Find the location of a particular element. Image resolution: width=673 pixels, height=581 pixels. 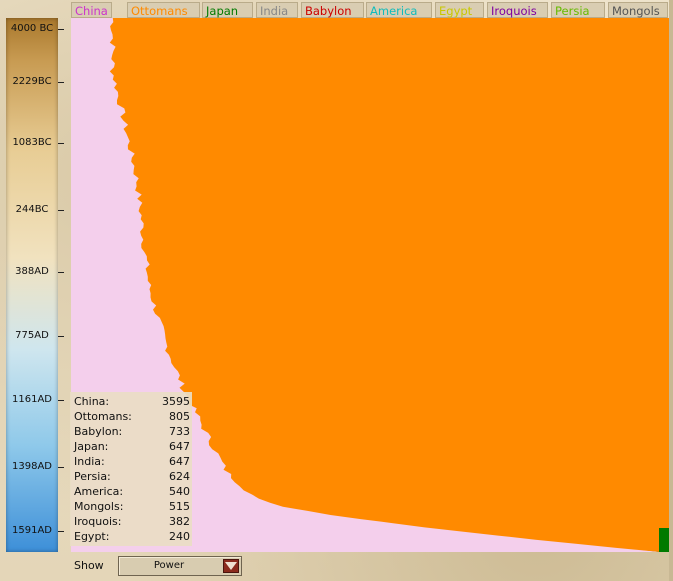

stat-name: Persia: is located at coordinates (92, 476).